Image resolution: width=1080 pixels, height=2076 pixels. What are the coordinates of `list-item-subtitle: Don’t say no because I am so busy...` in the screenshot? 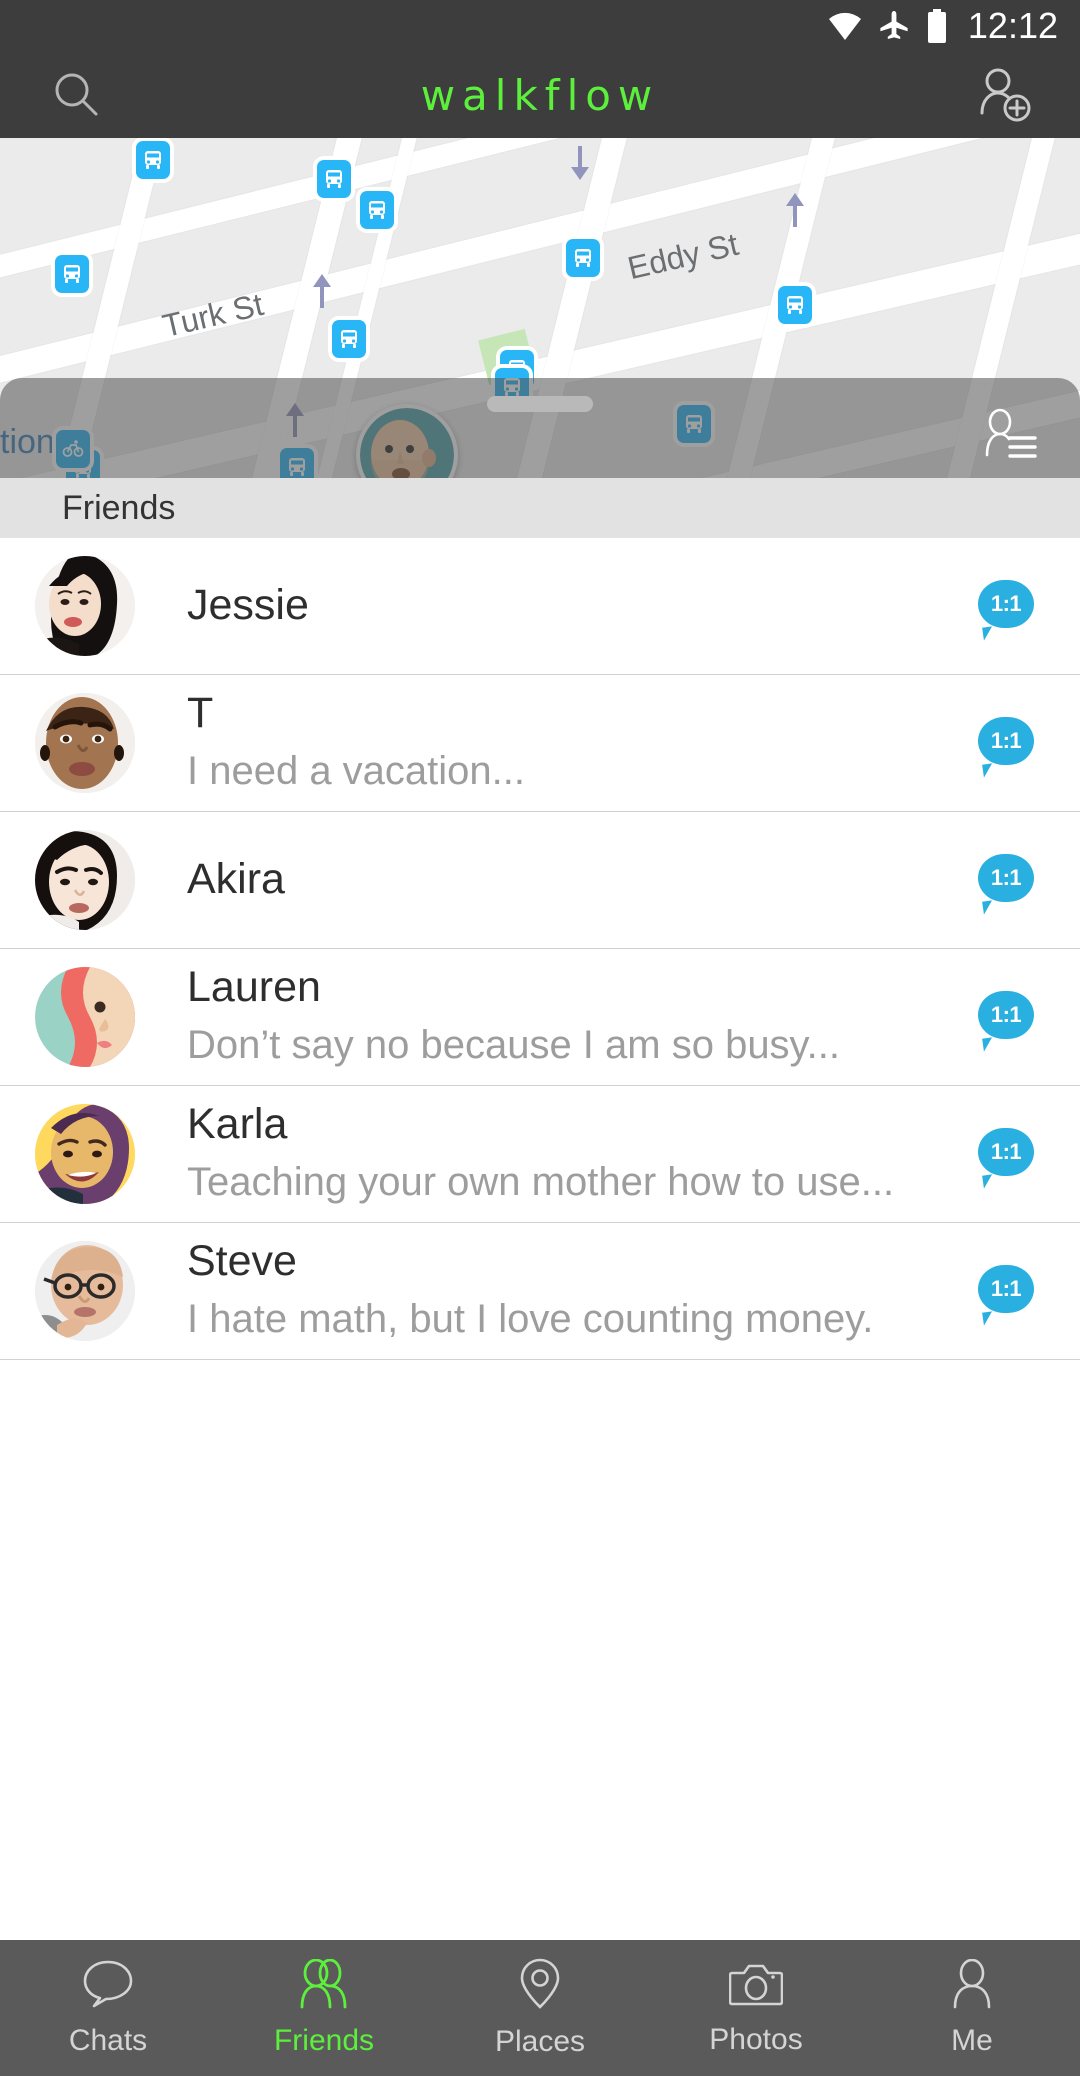 It's located at (513, 1044).